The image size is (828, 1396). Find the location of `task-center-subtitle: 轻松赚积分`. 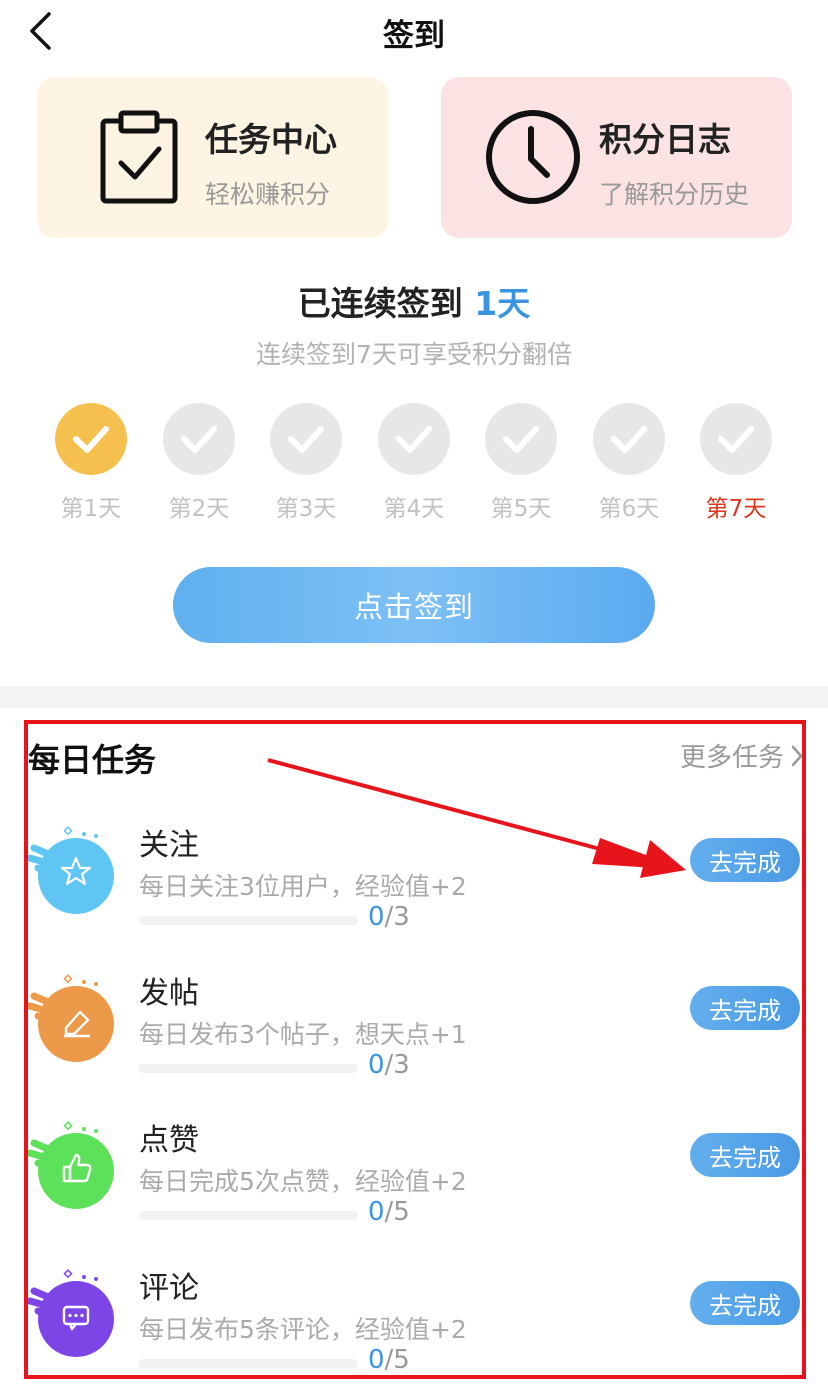

task-center-subtitle: 轻松赚积分 is located at coordinates (268, 194).